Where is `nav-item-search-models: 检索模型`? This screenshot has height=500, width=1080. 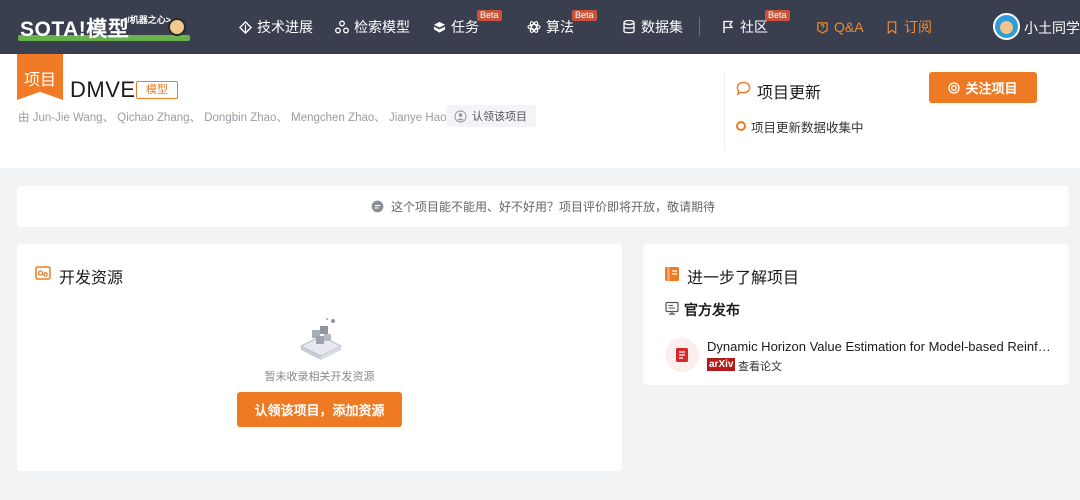
nav-item-search-models: 检索模型 is located at coordinates (372, 27).